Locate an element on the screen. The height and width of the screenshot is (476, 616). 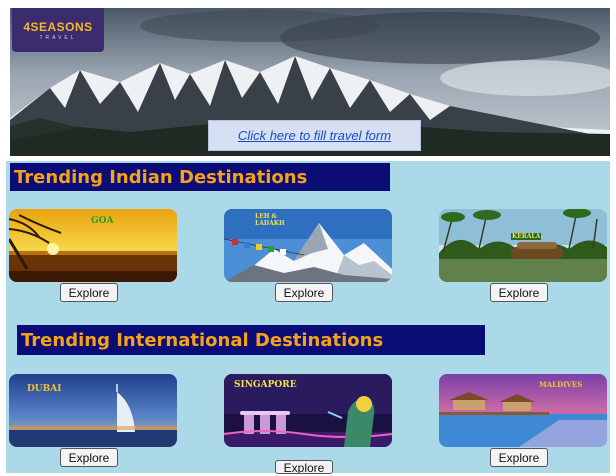
goa-label: GOA is located at coordinates (102, 221).